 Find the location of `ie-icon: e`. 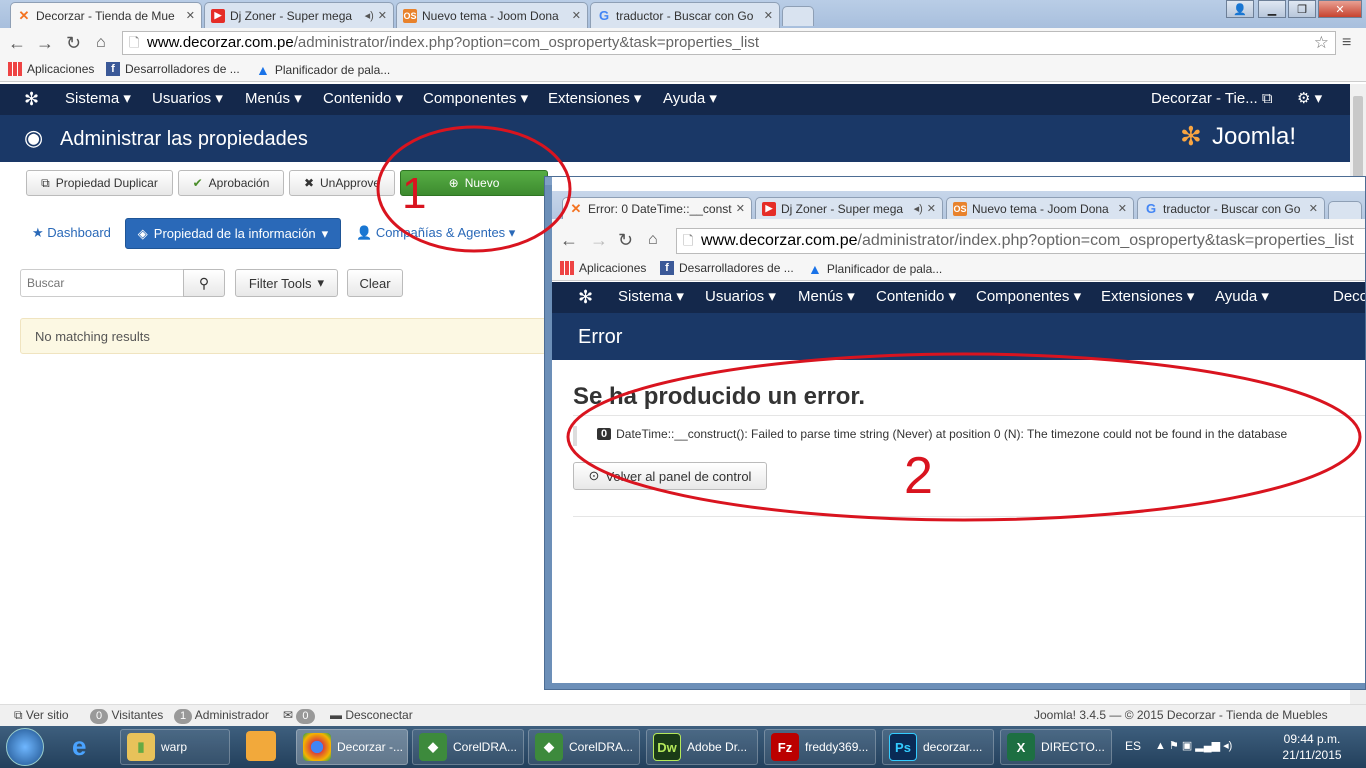

ie-icon: e is located at coordinates (79, 746).